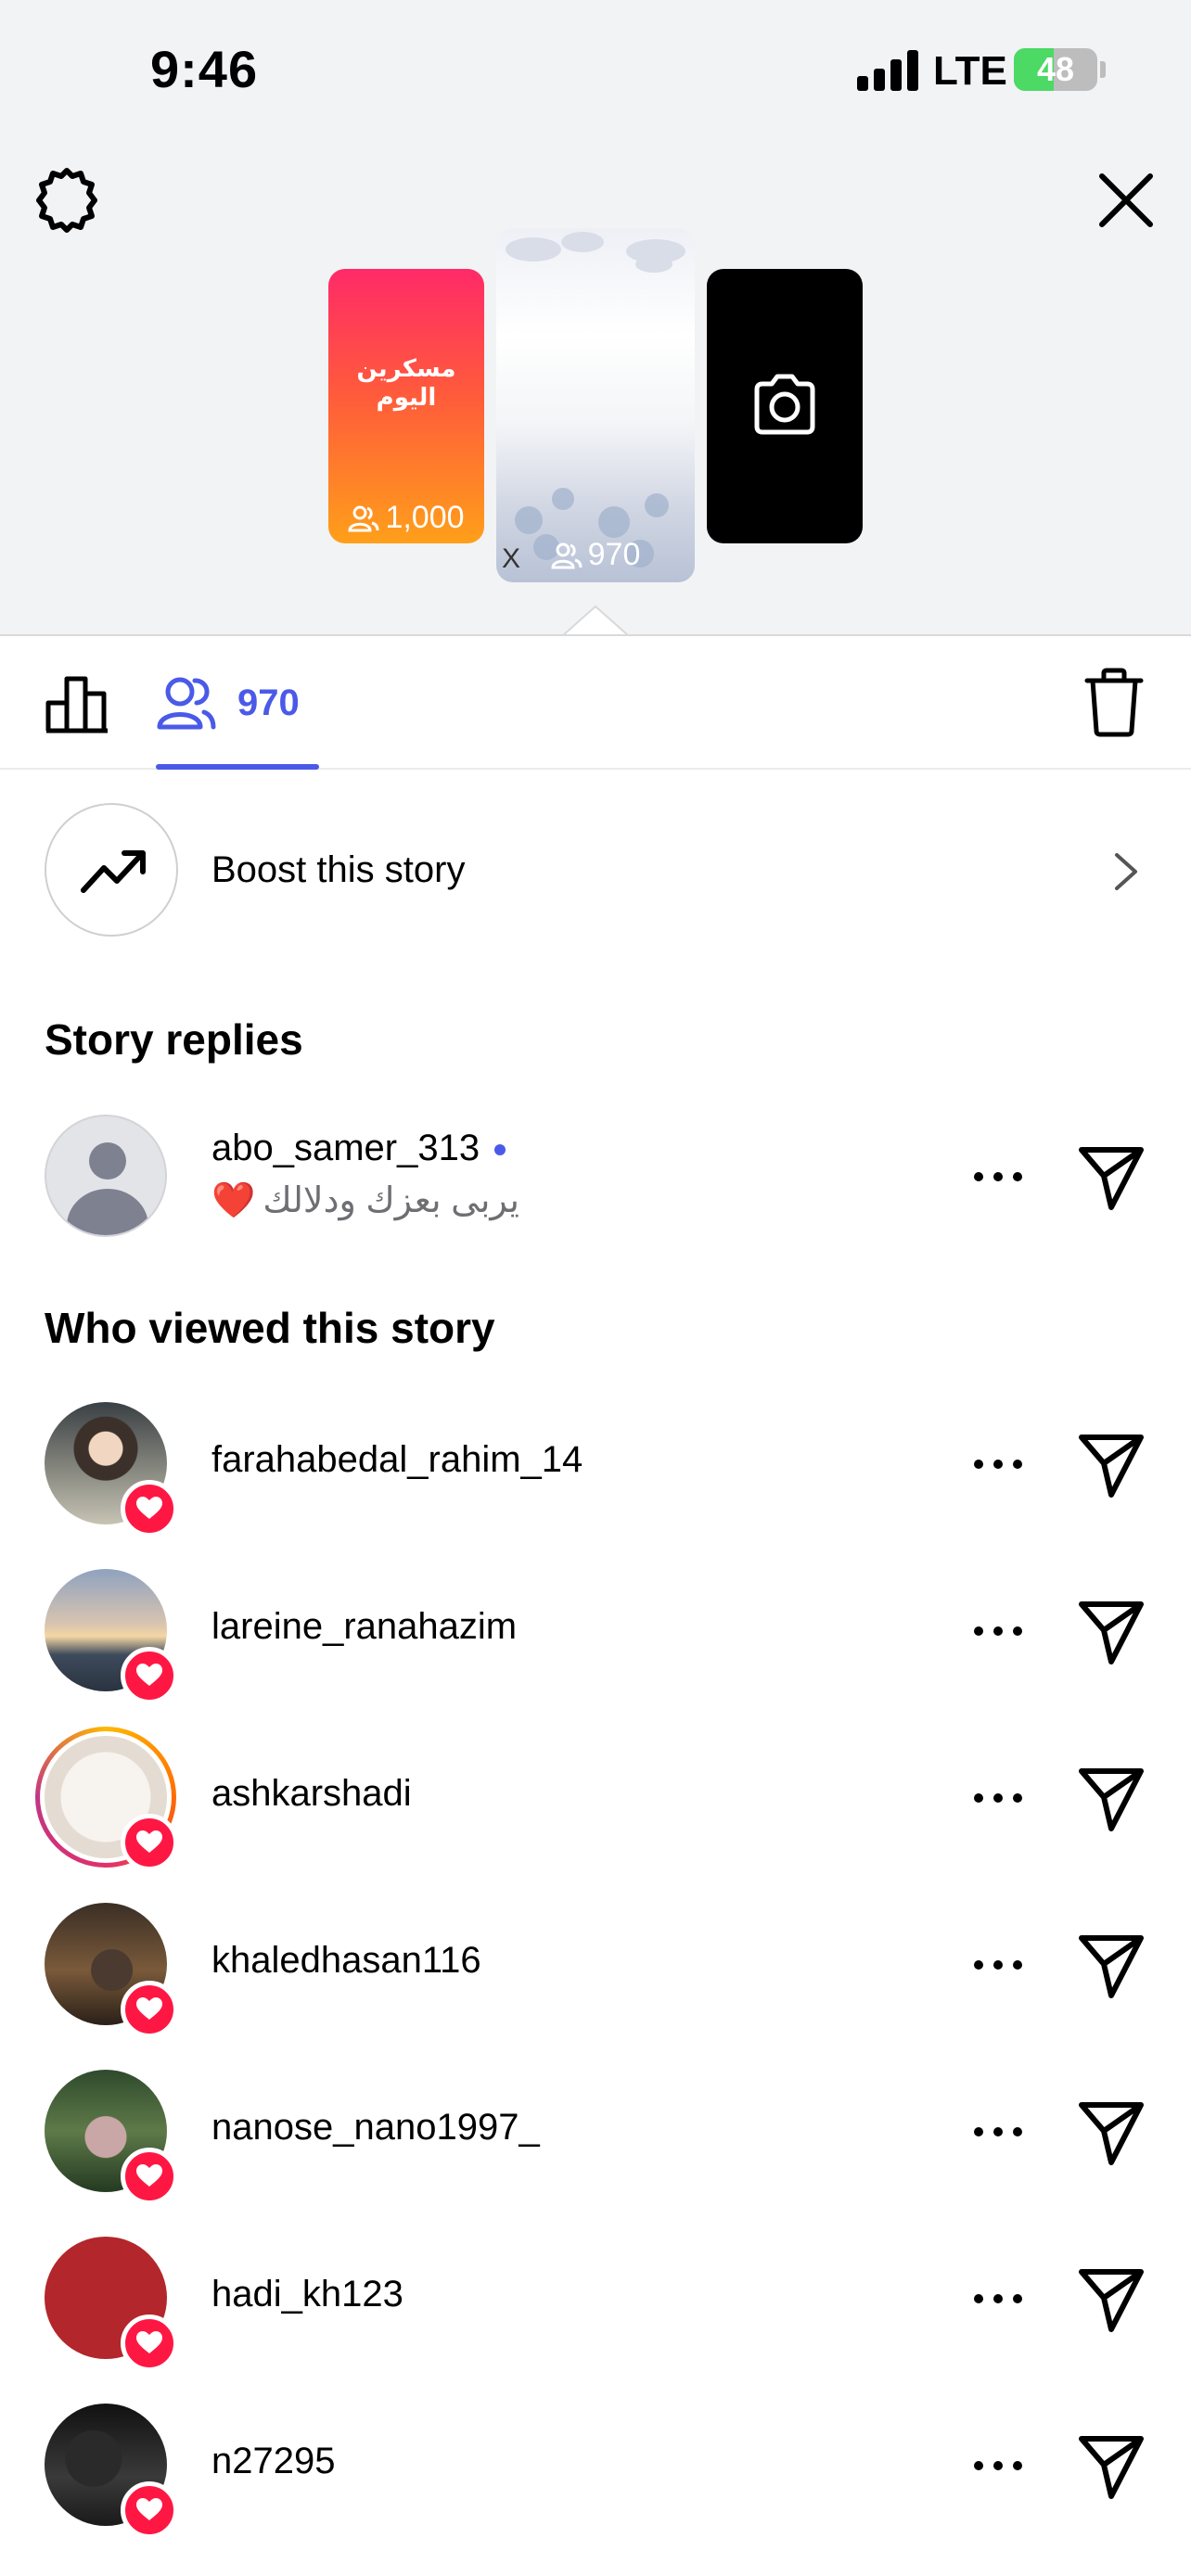 The image size is (1191, 2576). Describe the element at coordinates (1103, 69) in the screenshot. I see `battery-nub` at that location.